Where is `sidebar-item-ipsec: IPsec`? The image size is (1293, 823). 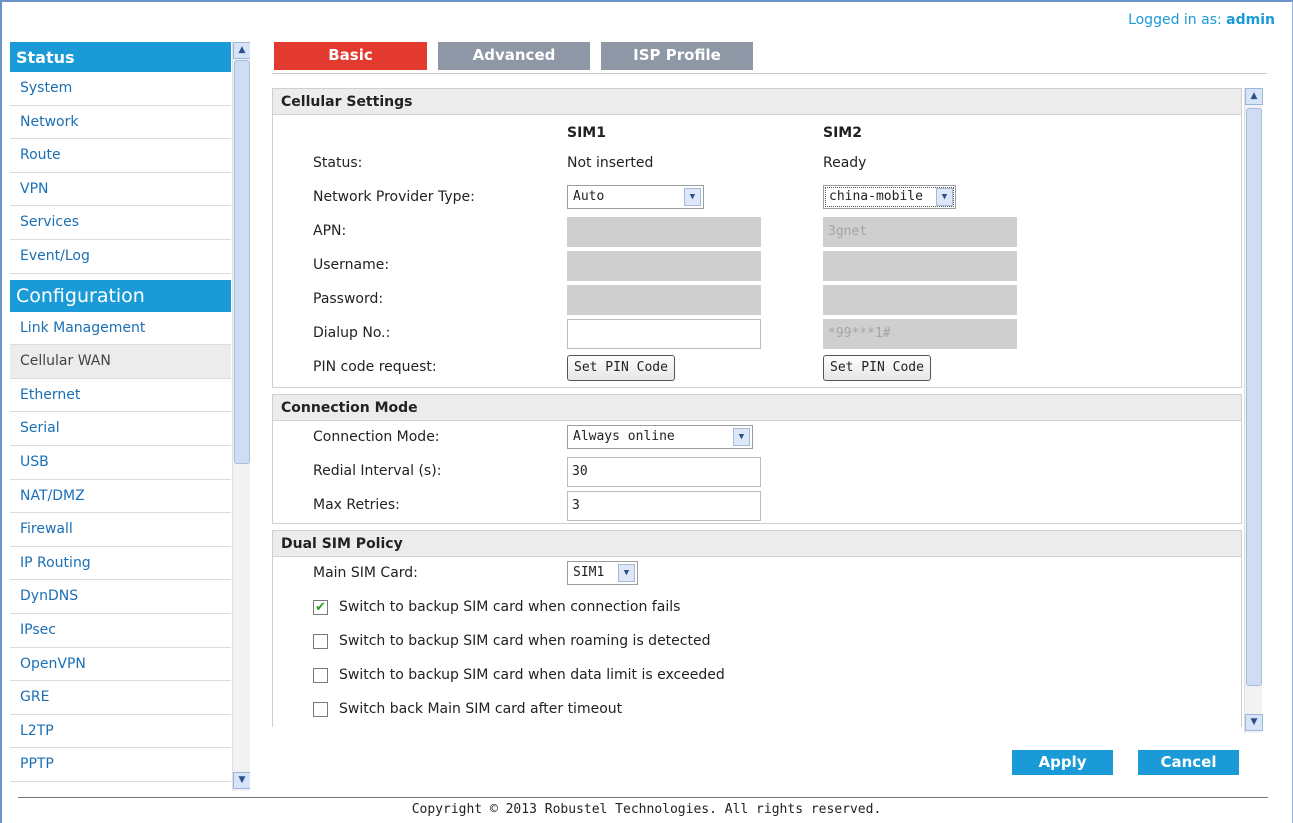 sidebar-item-ipsec: IPsec is located at coordinates (120, 631).